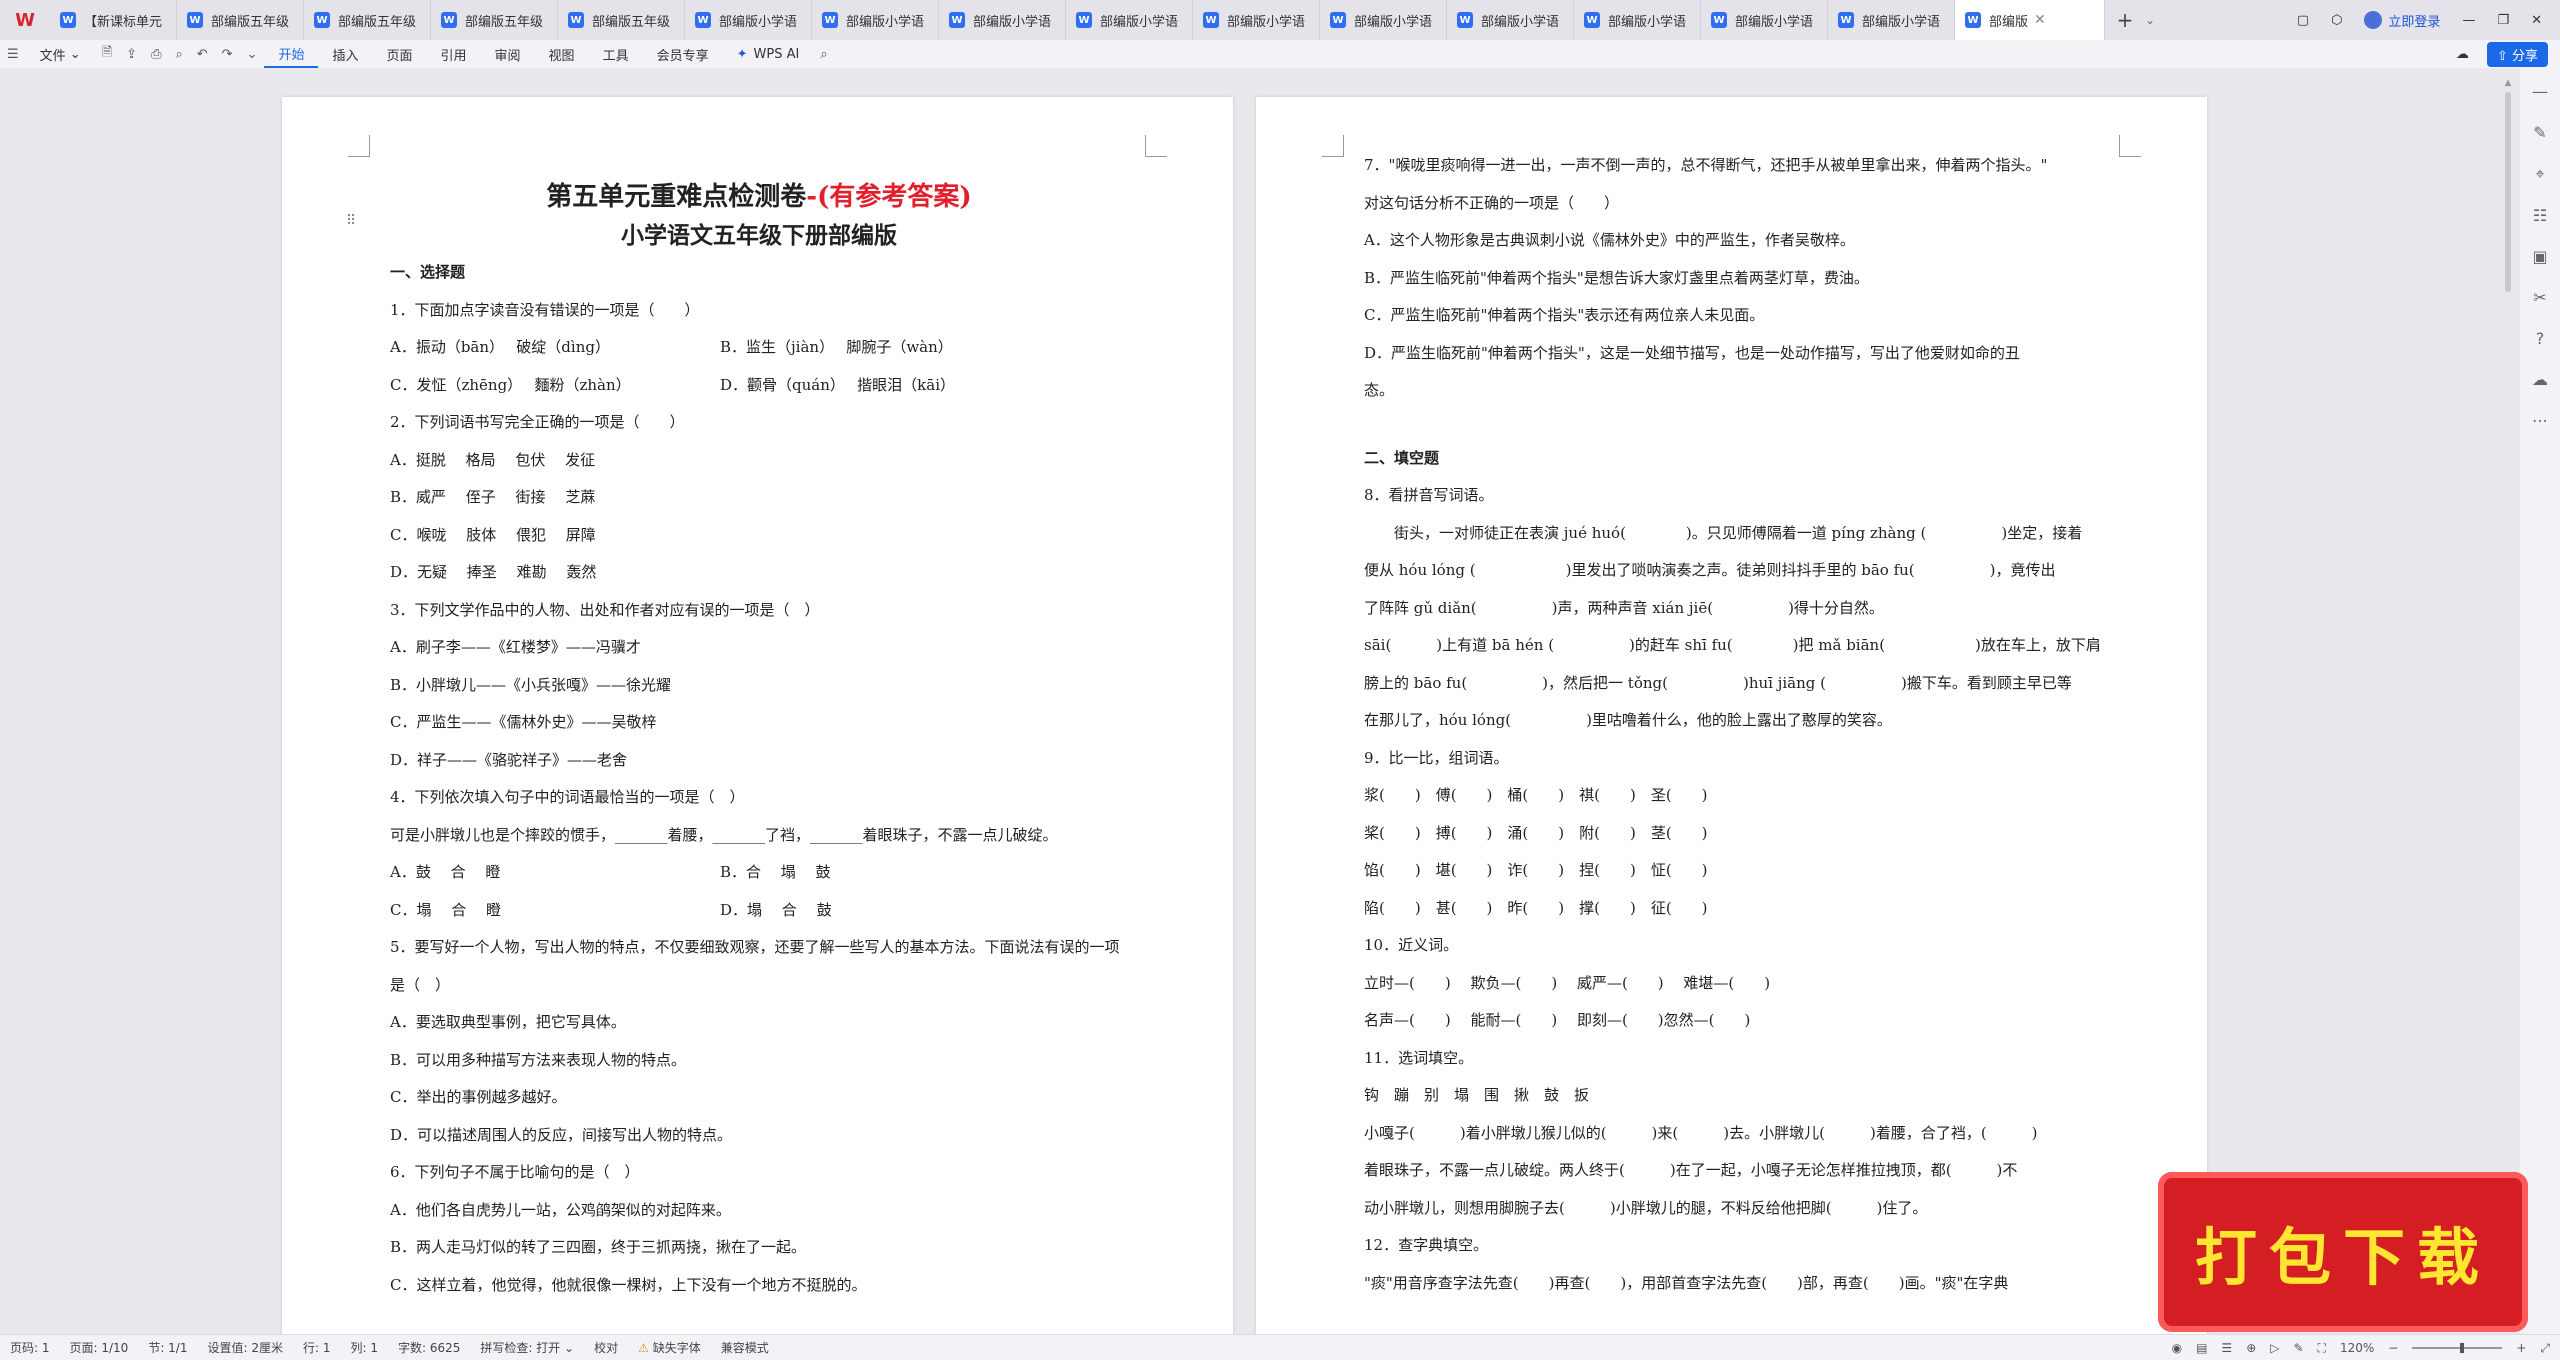  I want to click on collapse-icon: —, so click(2540, 91).